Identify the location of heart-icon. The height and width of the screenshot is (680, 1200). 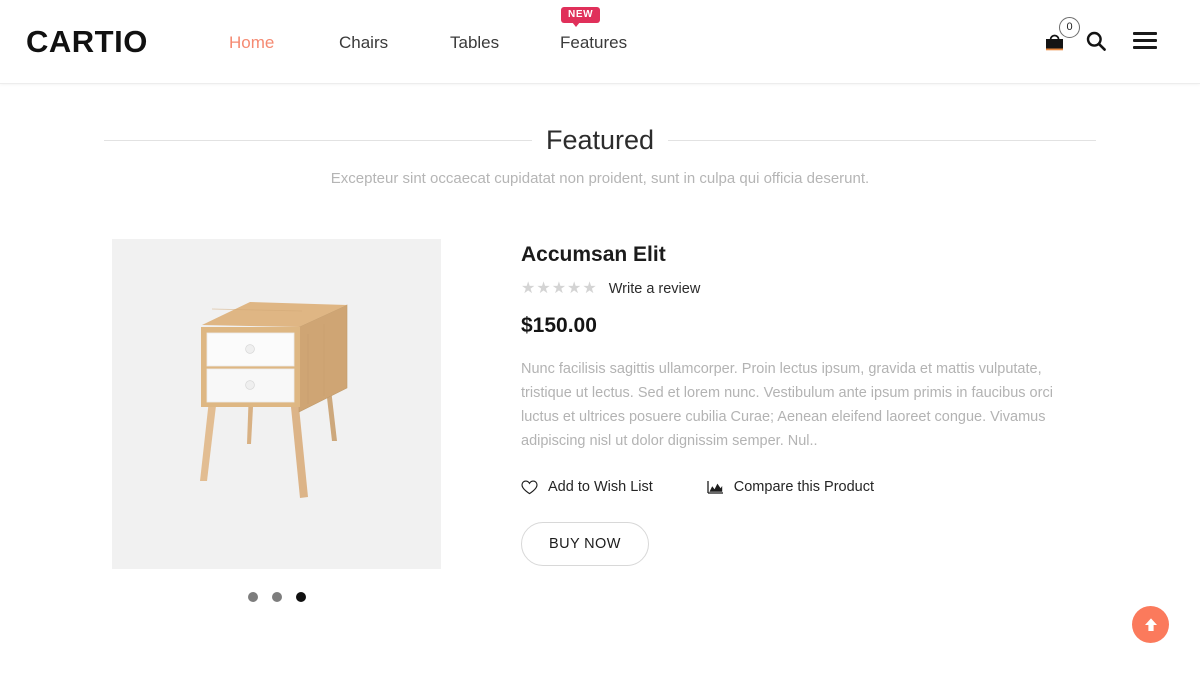
(529, 487).